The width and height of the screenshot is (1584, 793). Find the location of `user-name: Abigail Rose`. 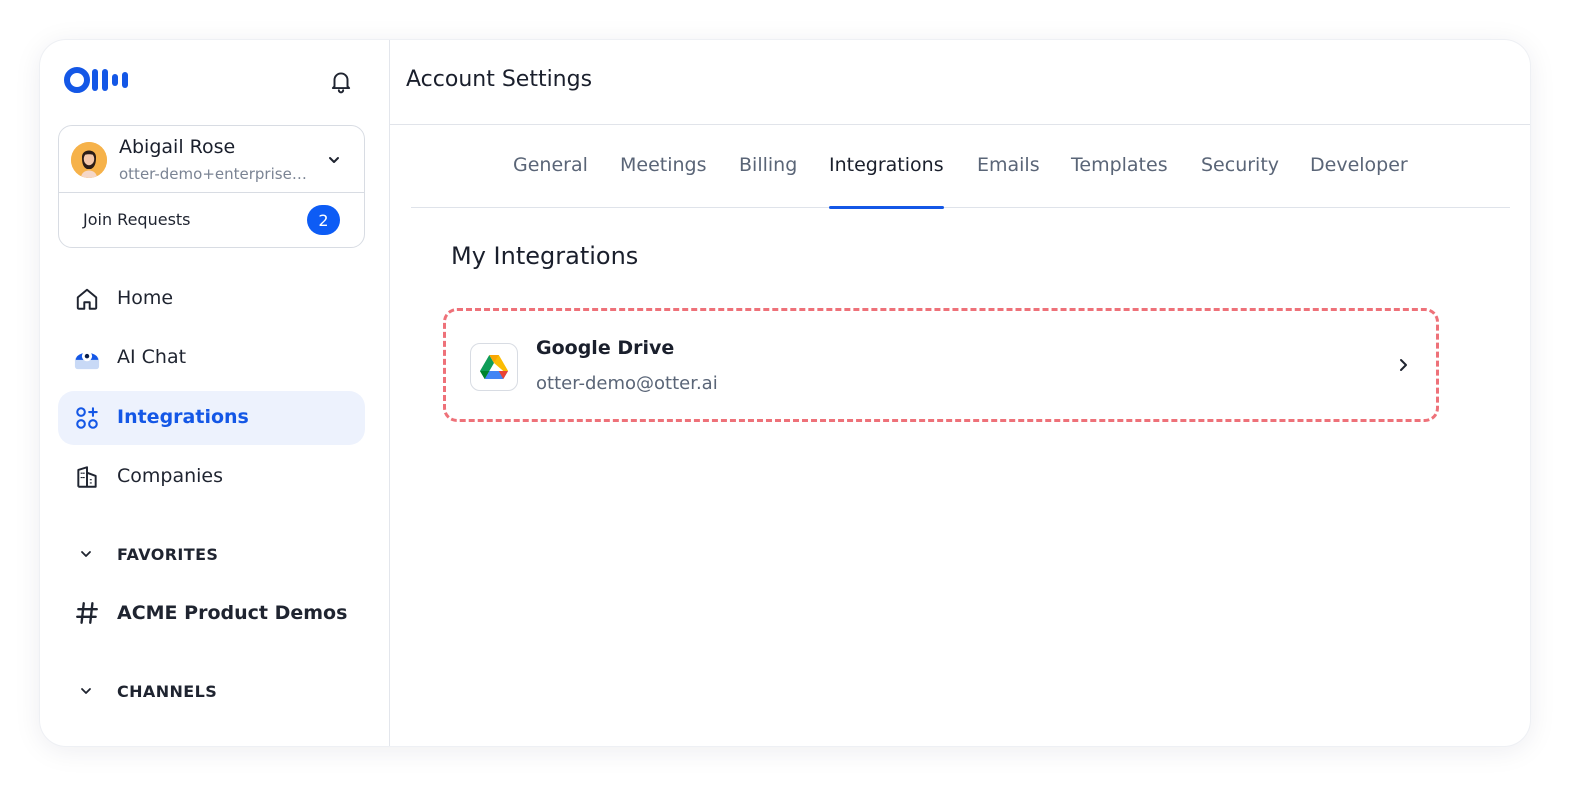

user-name: Abigail Rose is located at coordinates (177, 147).